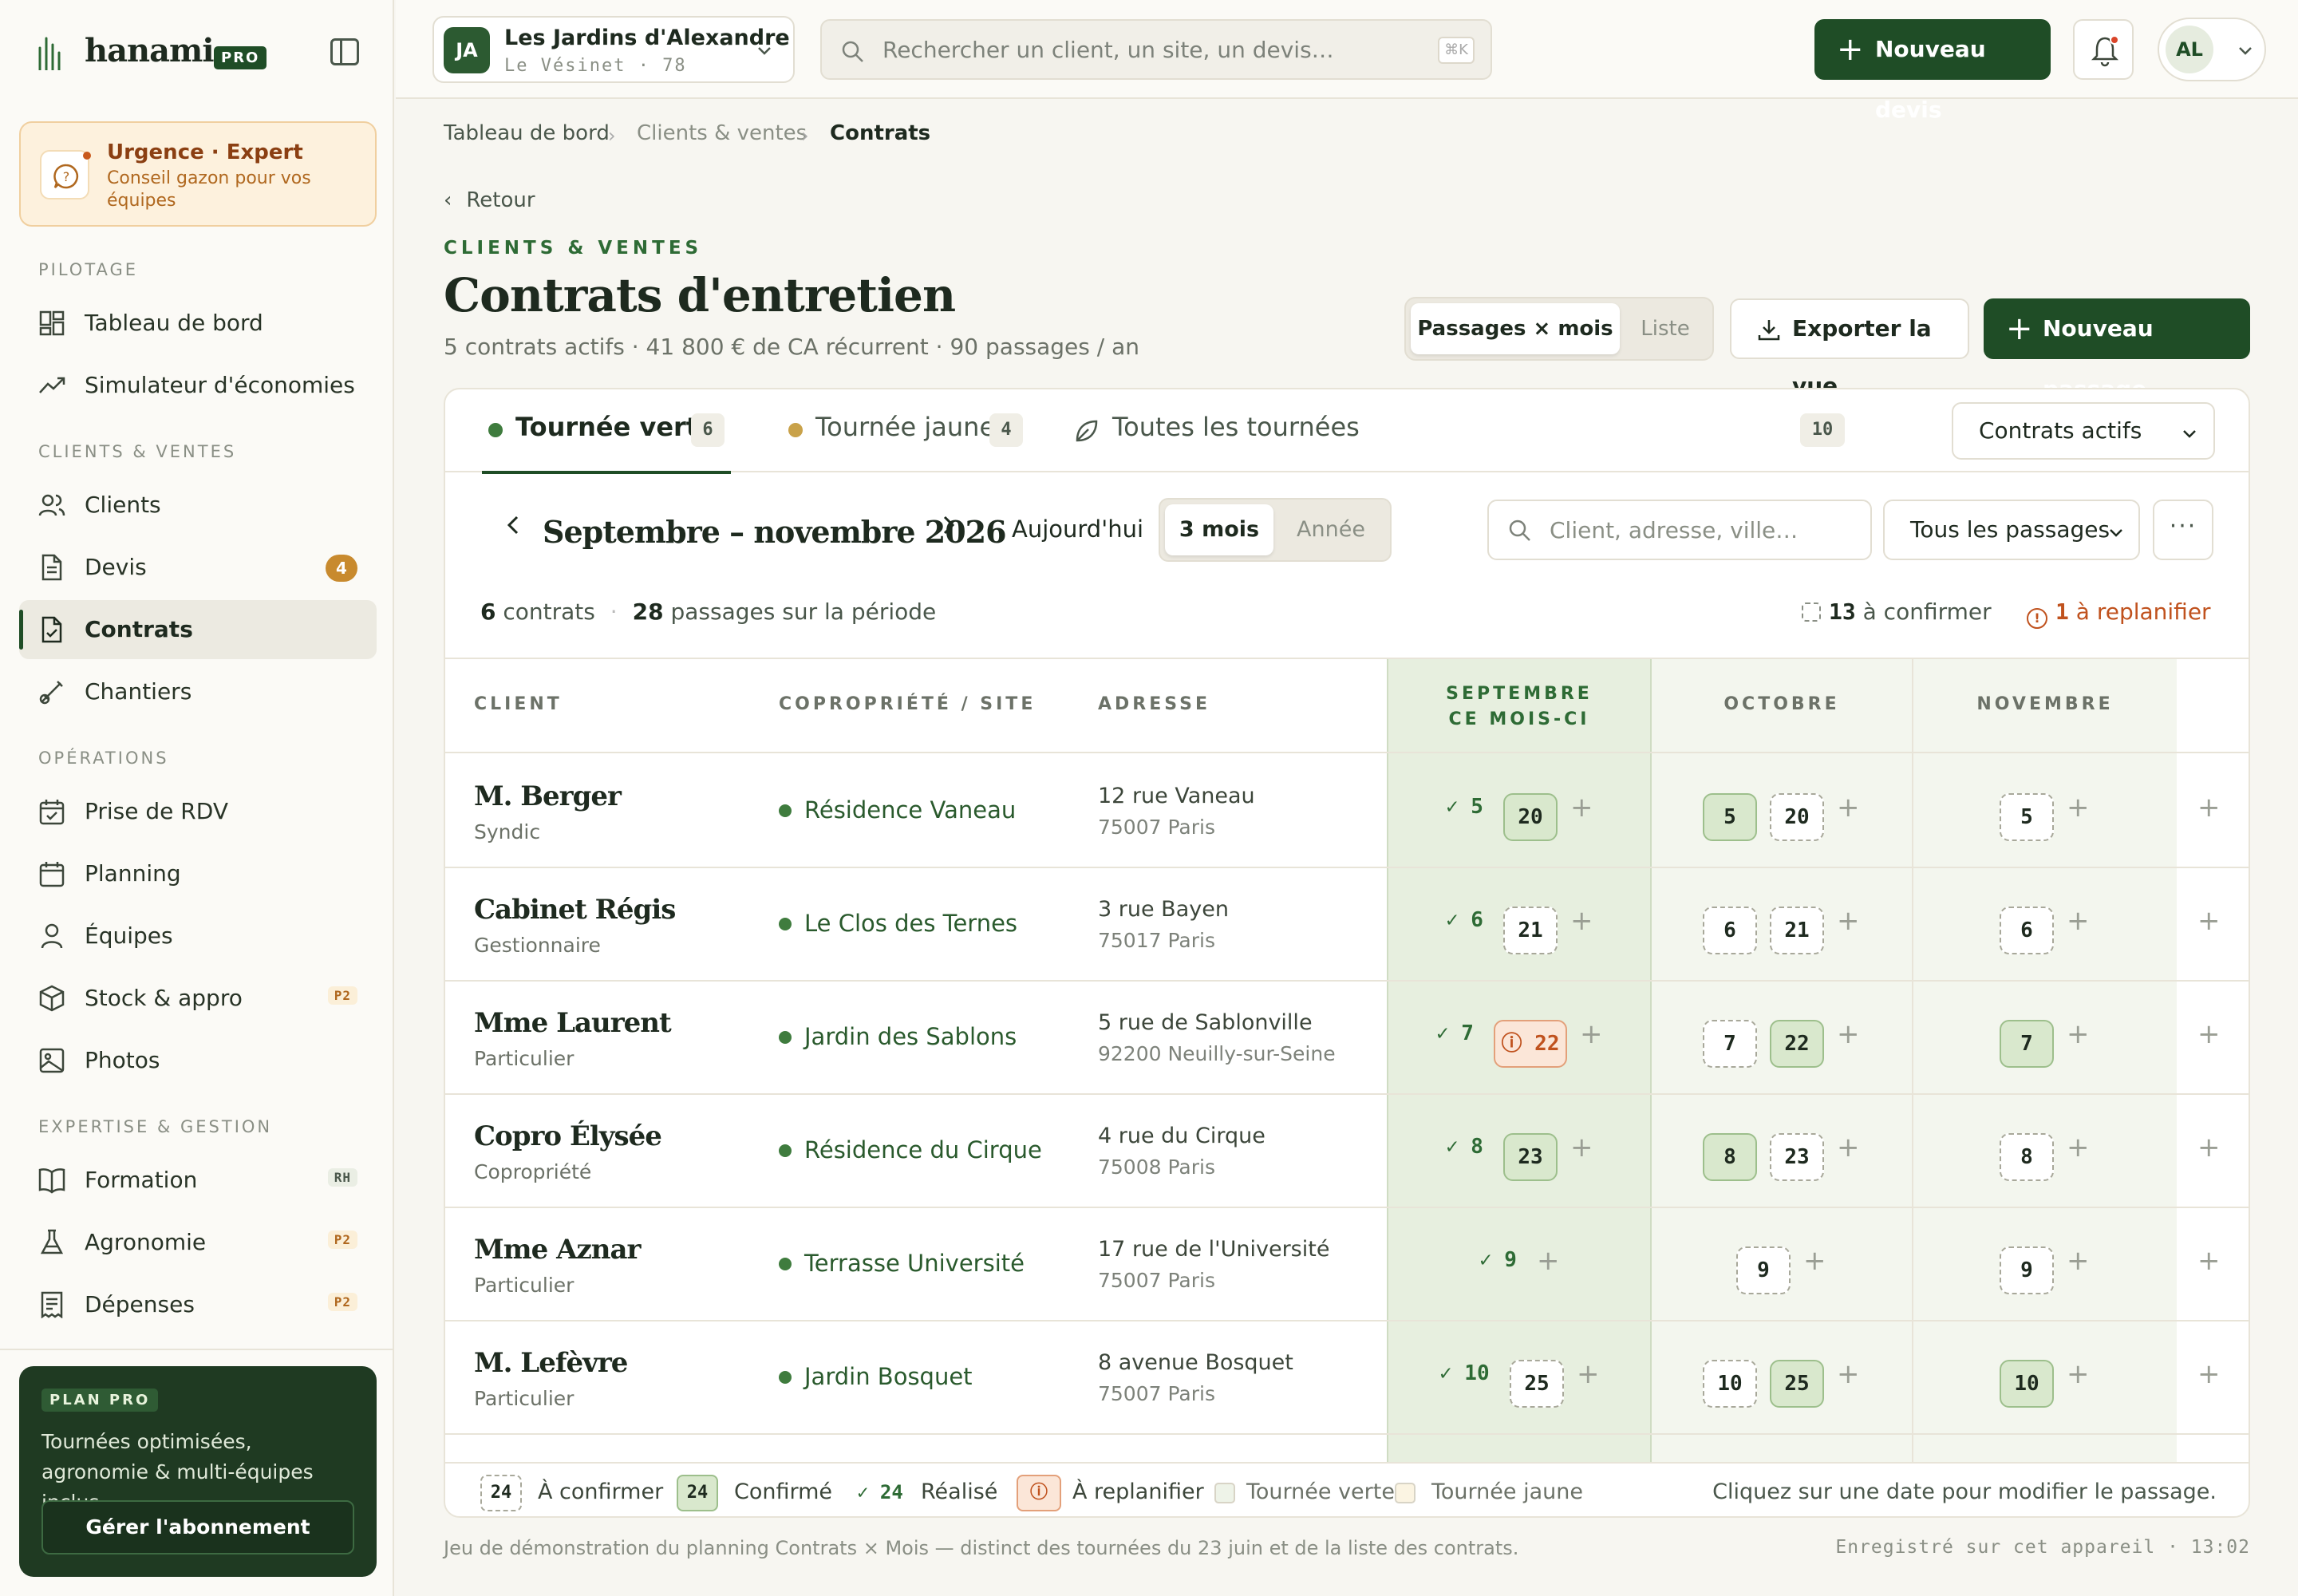 This screenshot has width=2298, height=1596. Describe the element at coordinates (915, 1263) in the screenshot. I see `site-name: Terrasse Université` at that location.